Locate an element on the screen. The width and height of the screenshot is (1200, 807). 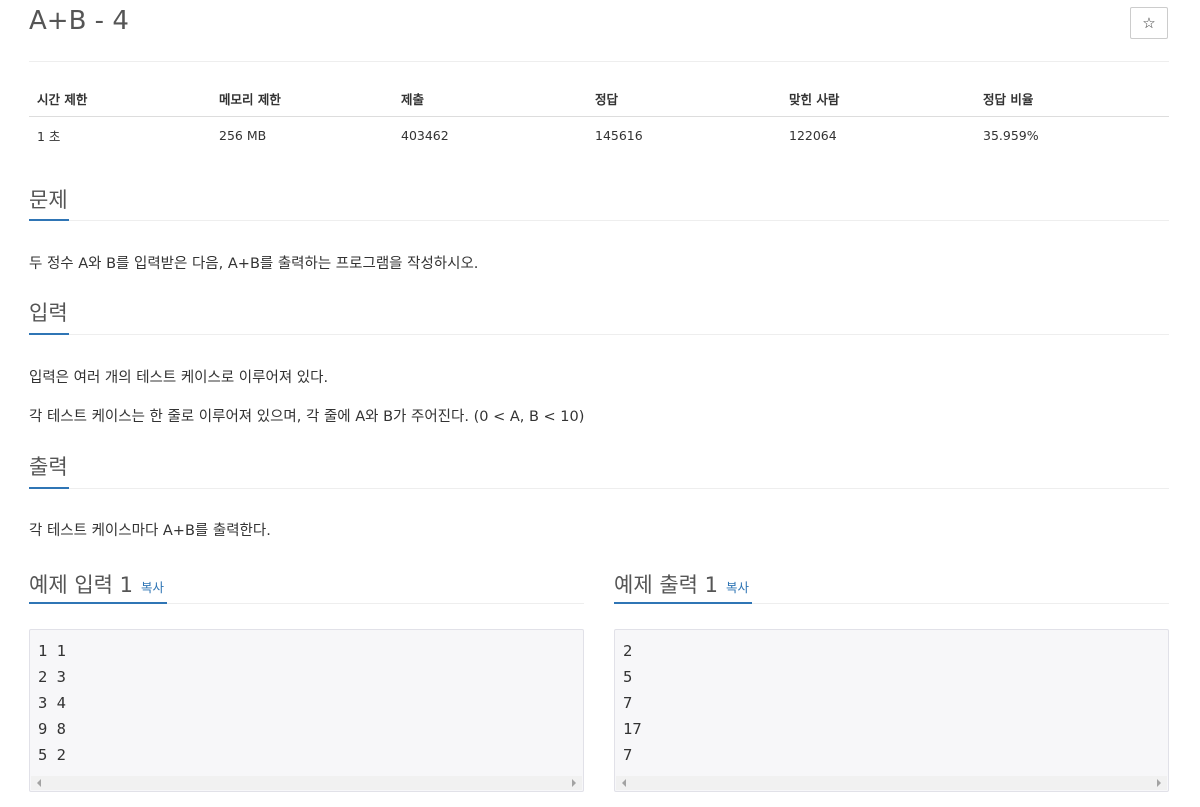
sample-output-box: 2 5 7 17 7 is located at coordinates (891, 710).